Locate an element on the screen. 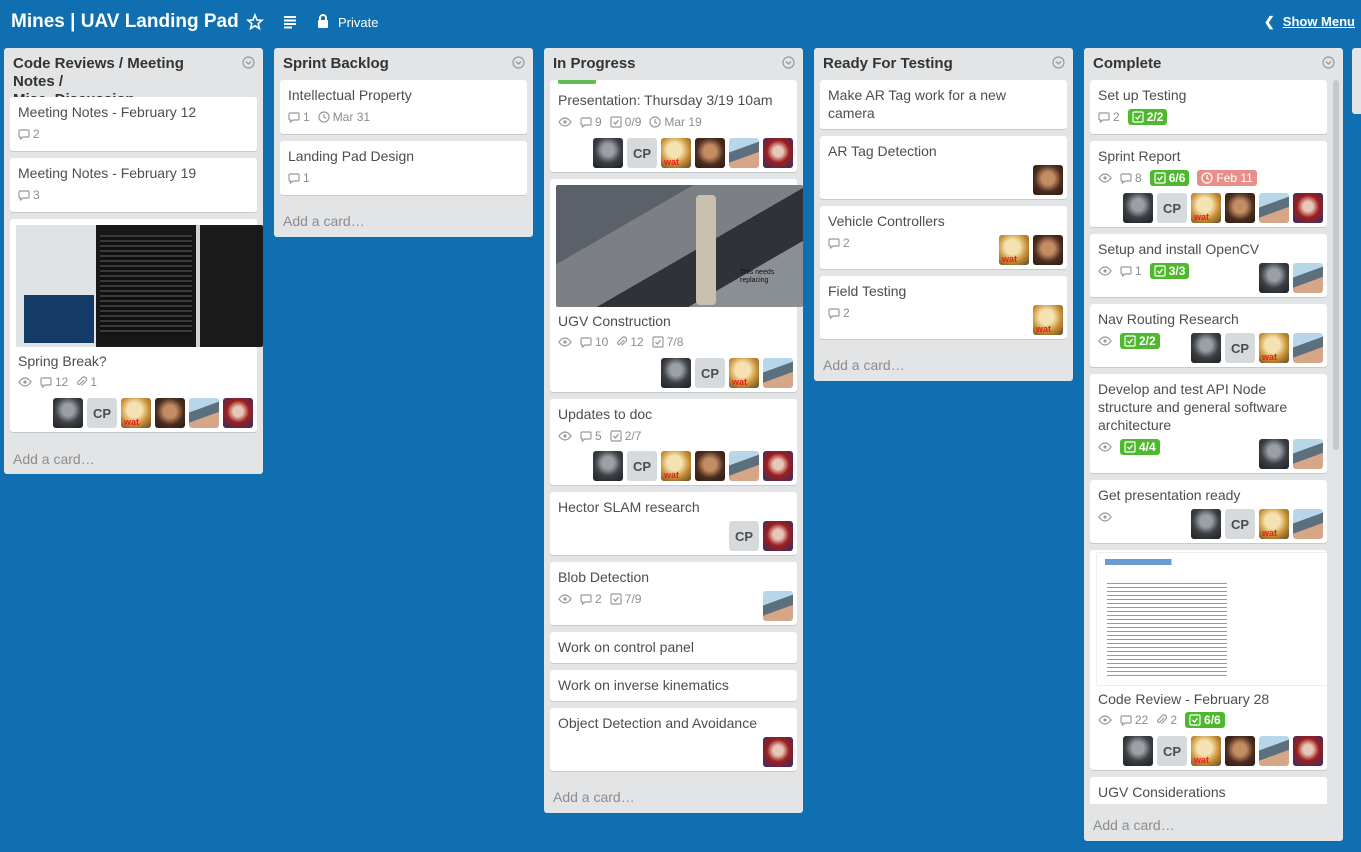  checkbox-icon is located at coordinates (1195, 720).